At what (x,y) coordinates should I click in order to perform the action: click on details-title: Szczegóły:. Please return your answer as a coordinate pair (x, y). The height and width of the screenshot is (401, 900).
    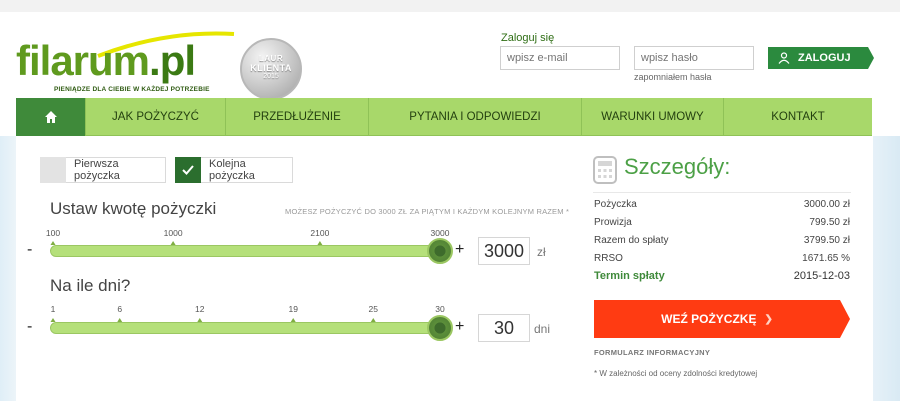
    Looking at the image, I should click on (677, 166).